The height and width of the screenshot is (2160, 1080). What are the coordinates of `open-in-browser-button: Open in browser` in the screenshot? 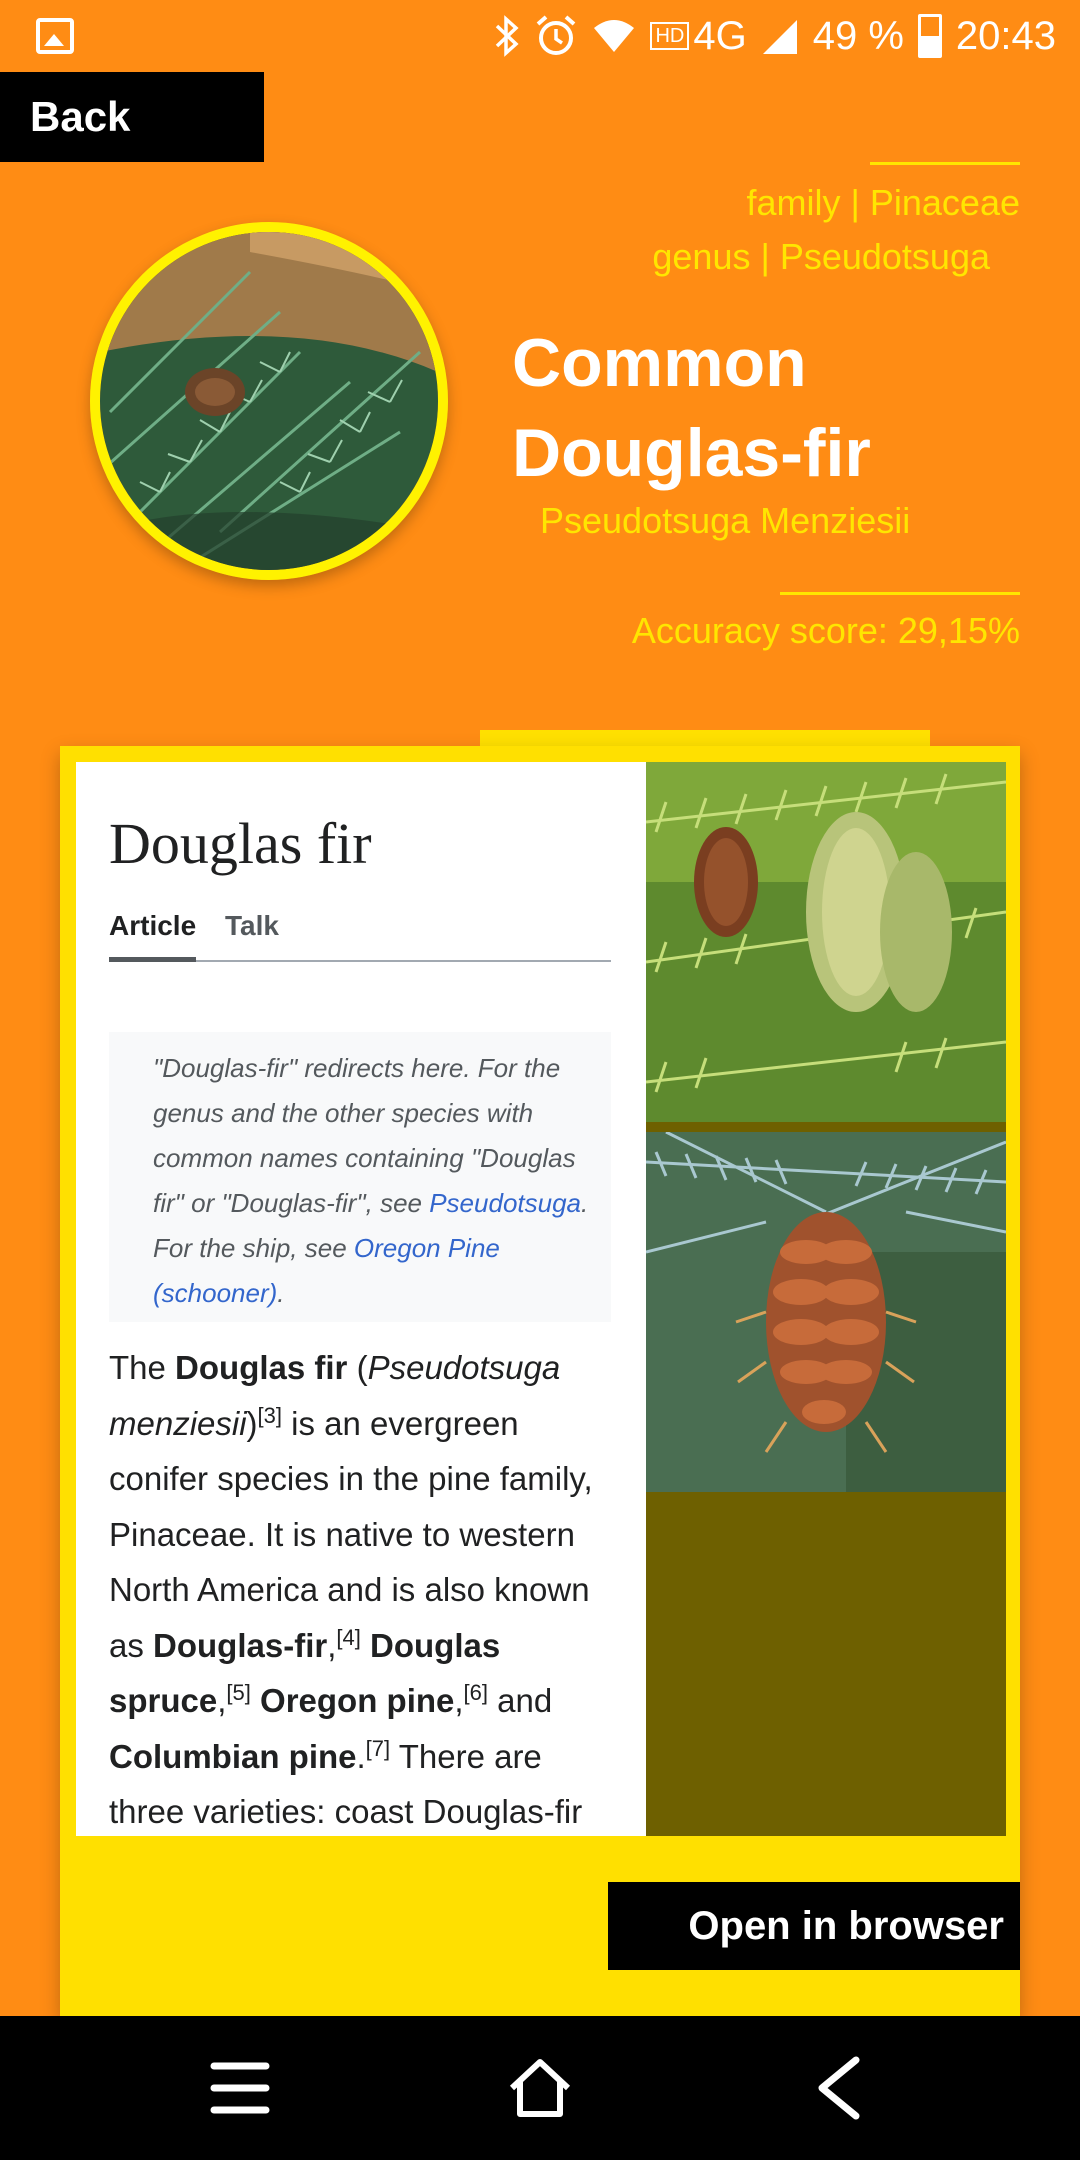 It's located at (814, 1926).